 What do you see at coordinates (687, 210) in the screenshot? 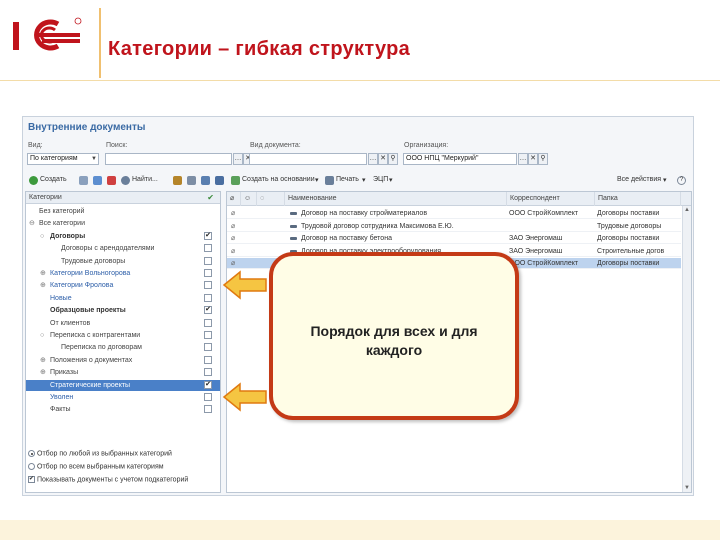
I see `scroll-up-icon: ▲` at bounding box center [687, 210].